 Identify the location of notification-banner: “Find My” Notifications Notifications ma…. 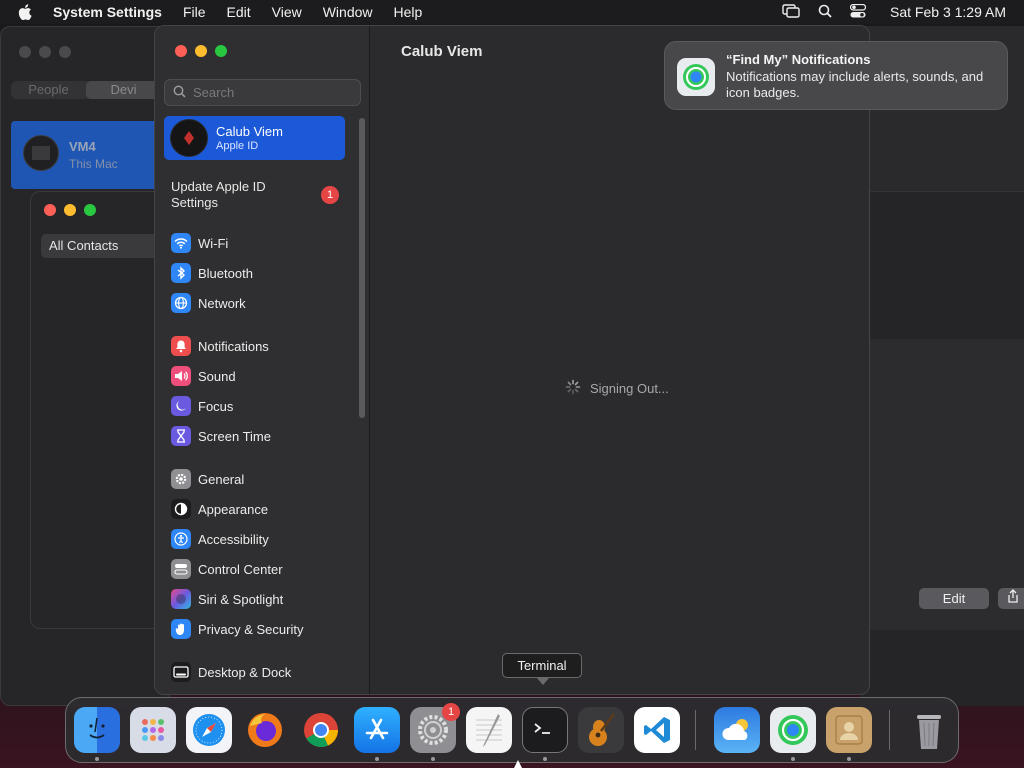
(836, 75).